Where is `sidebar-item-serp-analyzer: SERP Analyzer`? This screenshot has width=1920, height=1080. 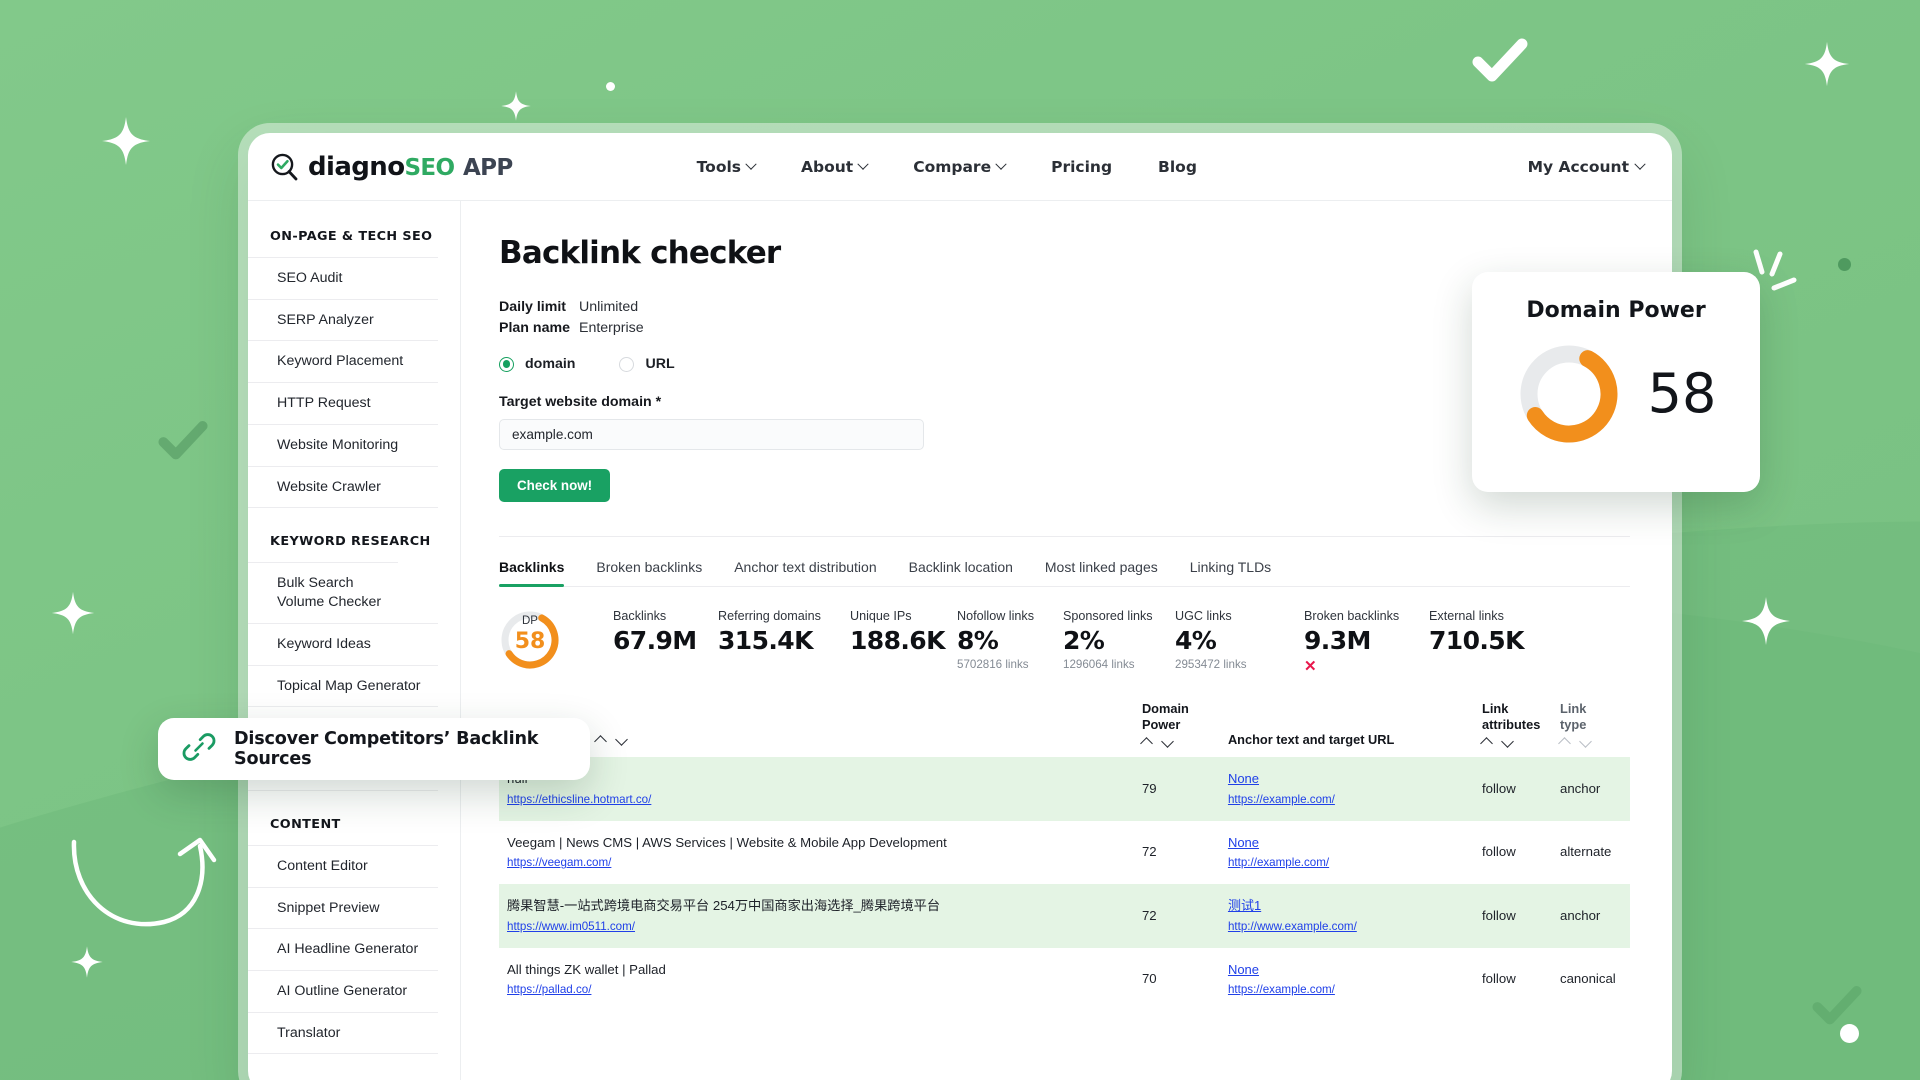
sidebar-item-serp-analyzer: SERP Analyzer is located at coordinates (343, 319).